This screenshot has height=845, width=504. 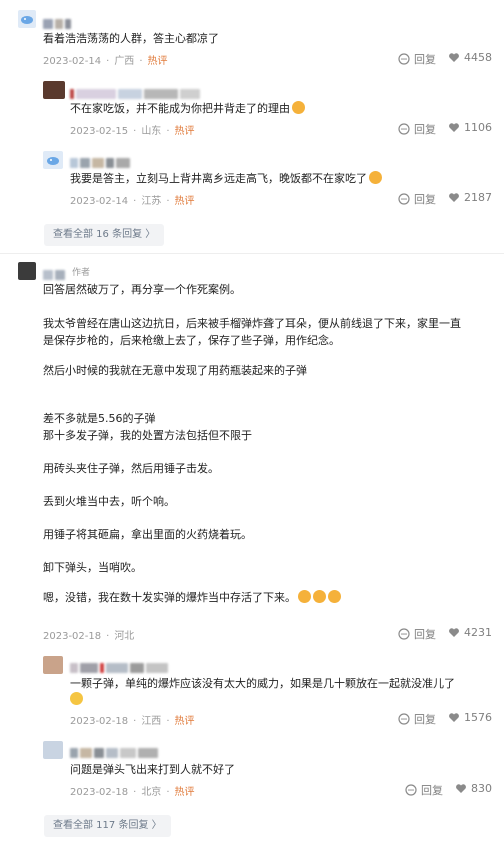 I want to click on reply-location: 江苏, so click(x=151, y=201).